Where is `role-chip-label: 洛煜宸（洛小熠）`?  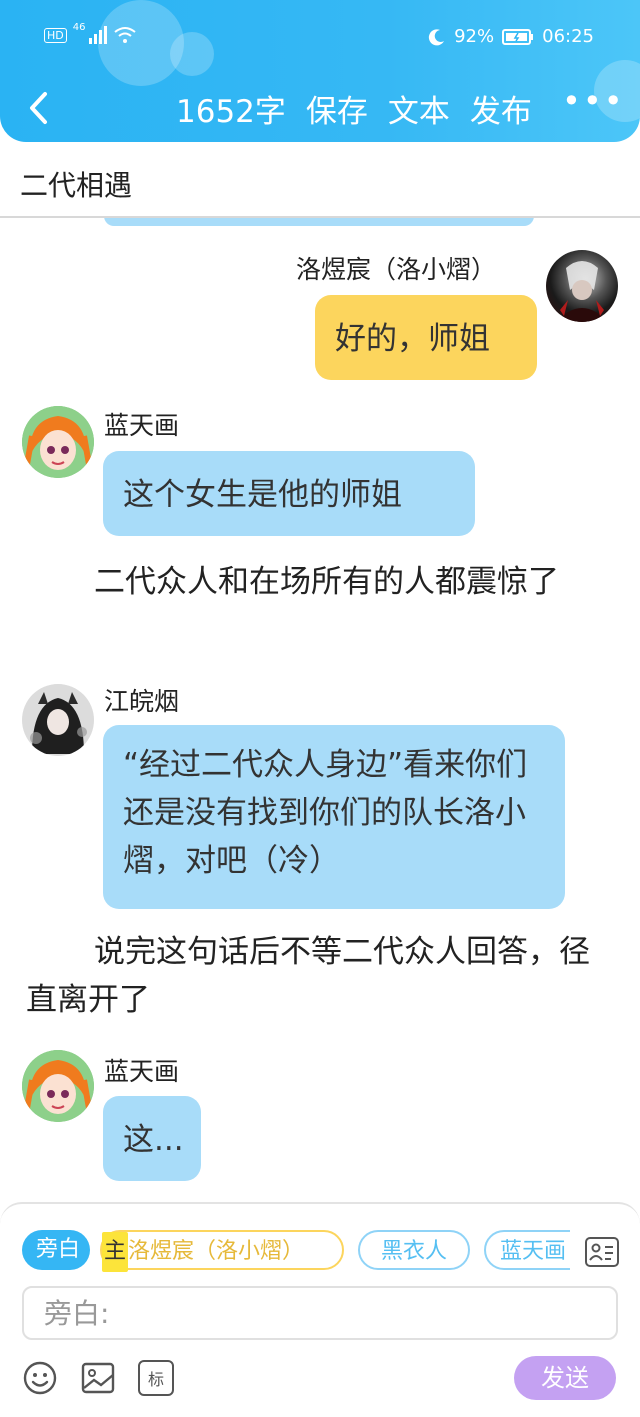
role-chip-label: 洛煜宸（洛小熠） is located at coordinates (216, 1251).